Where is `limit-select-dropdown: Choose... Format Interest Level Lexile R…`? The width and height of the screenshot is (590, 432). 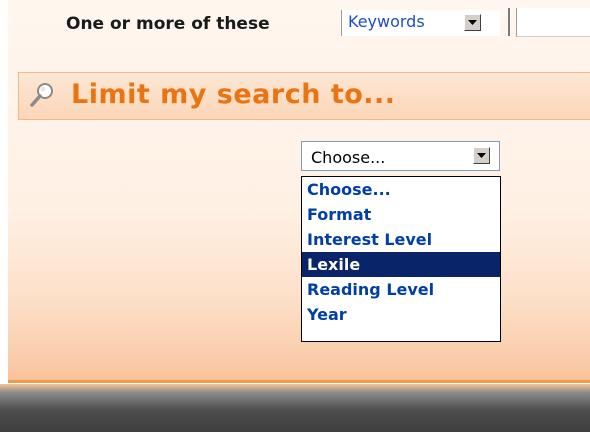 limit-select-dropdown: Choose... Format Interest Level Lexile R… is located at coordinates (401, 259).